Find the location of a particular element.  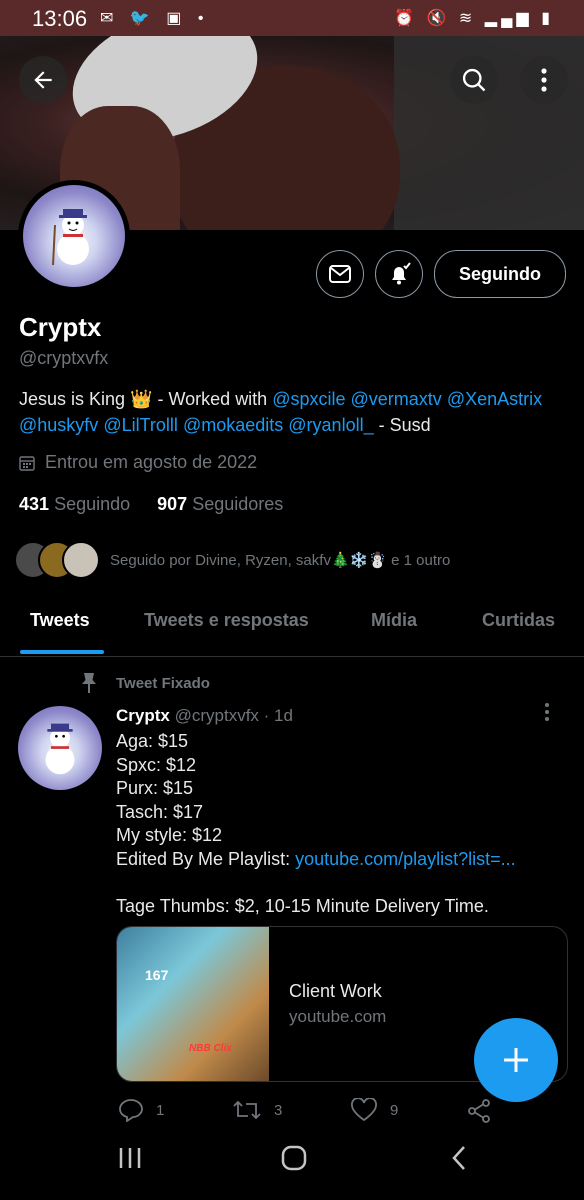

retweet-button: 3 is located at coordinates (257, 1110).